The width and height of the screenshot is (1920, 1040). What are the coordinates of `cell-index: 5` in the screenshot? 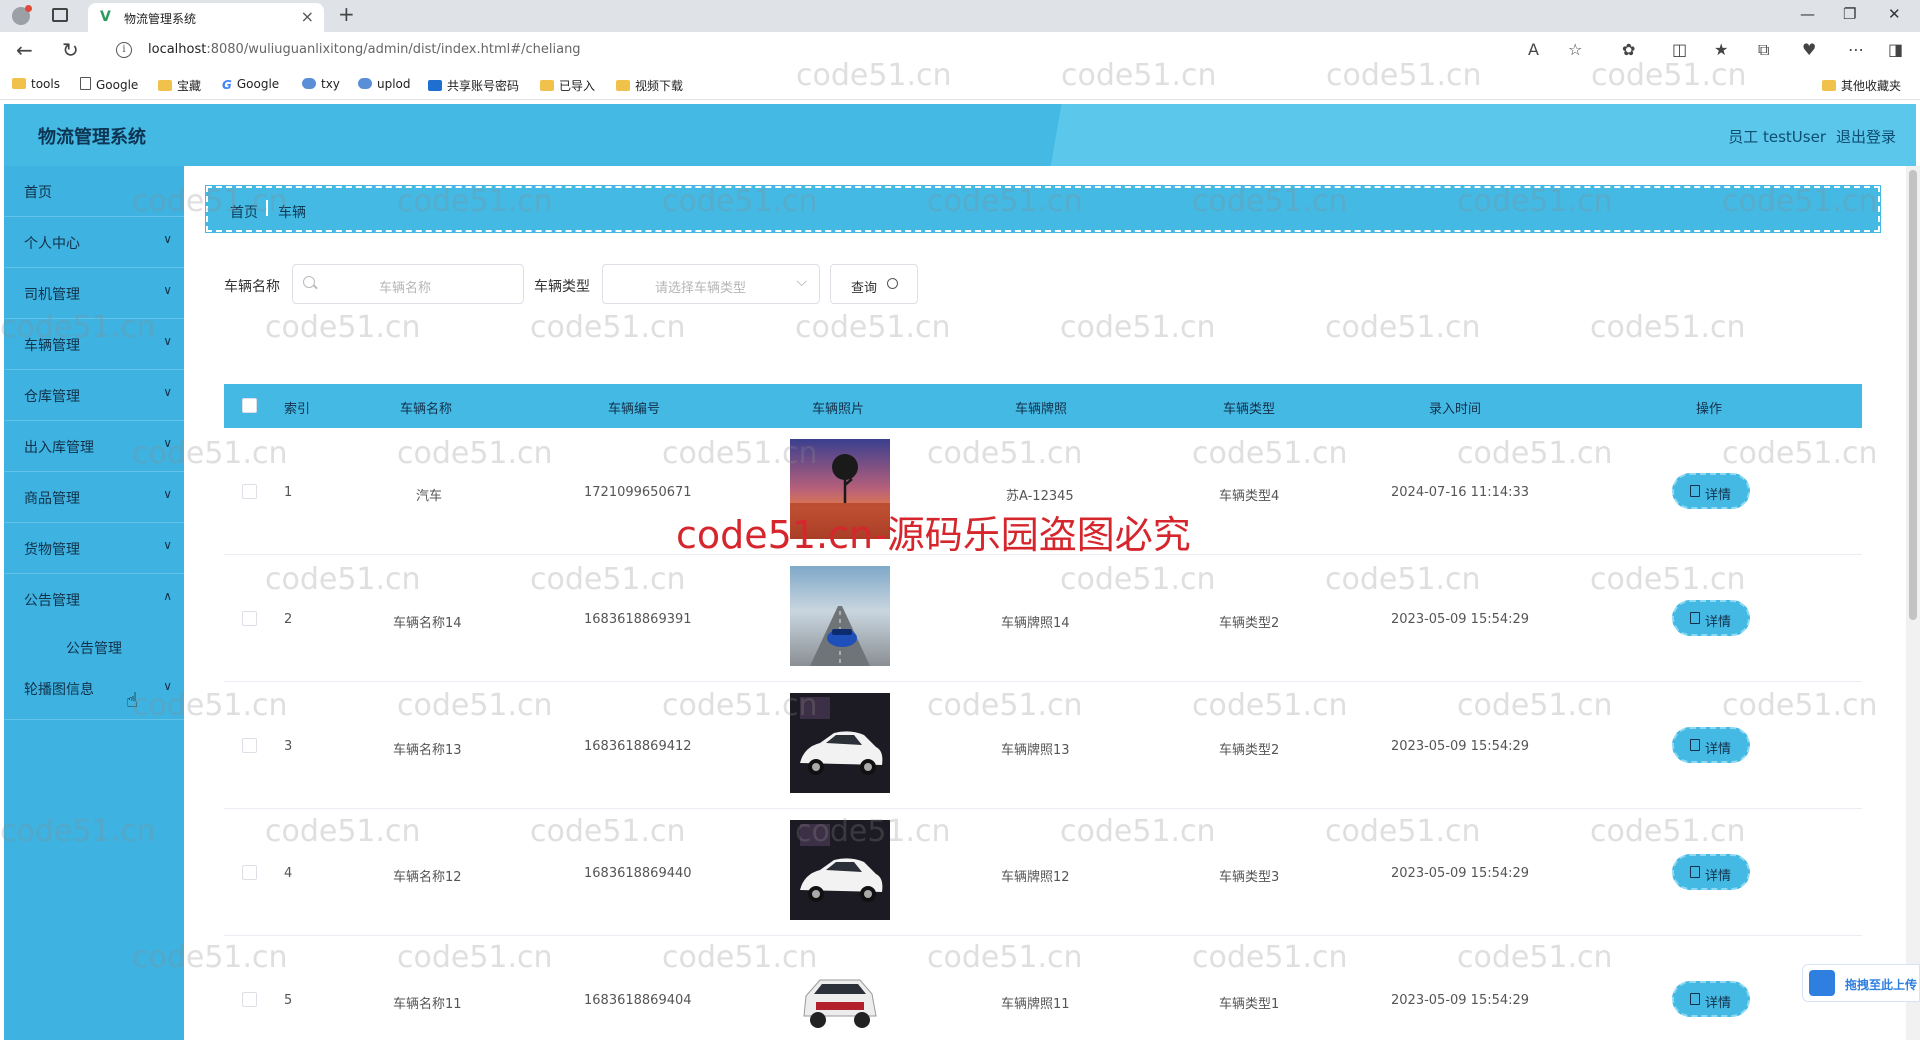 It's located at (288, 1000).